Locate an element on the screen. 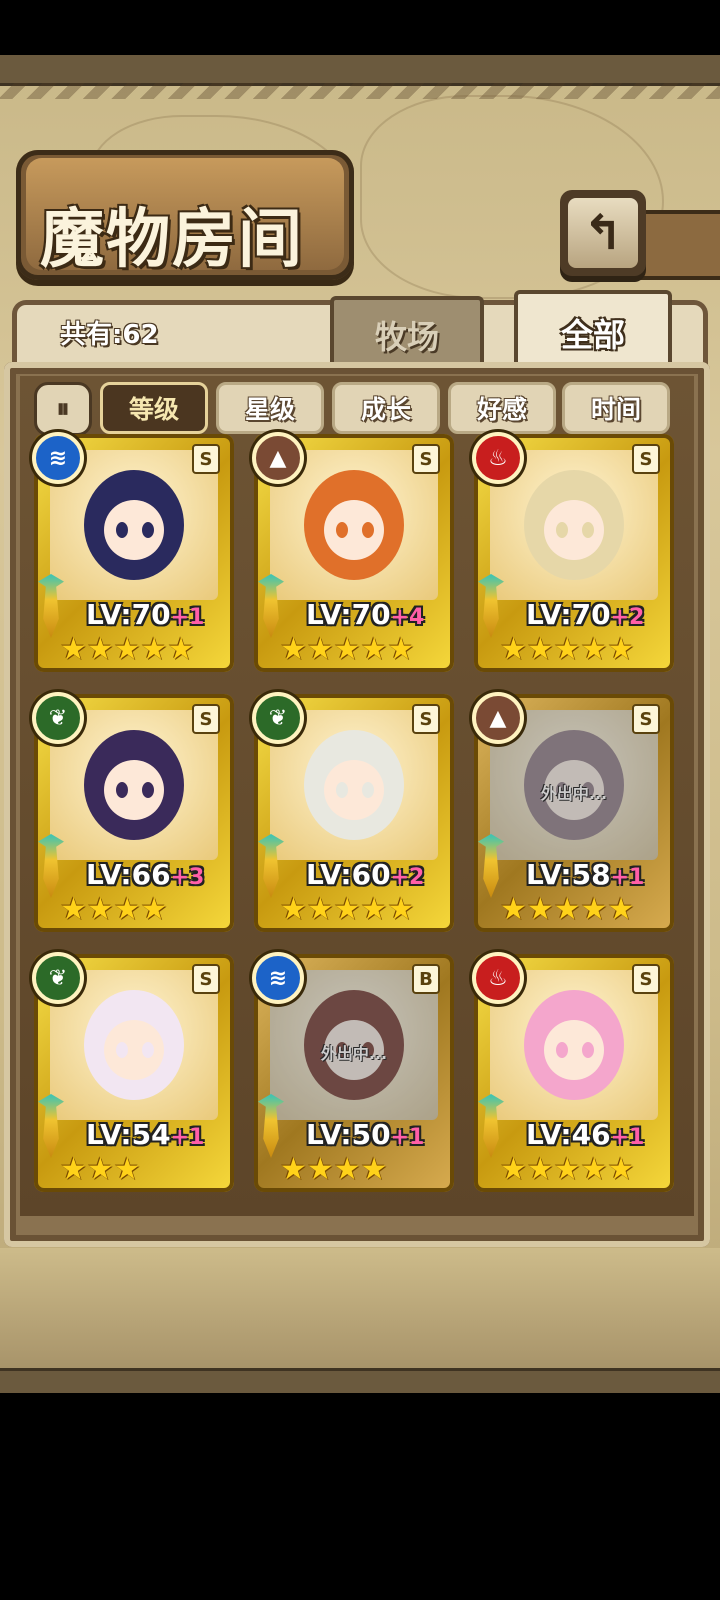 The height and width of the screenshot is (1600, 720). back-bar-decoration is located at coordinates (680, 245).